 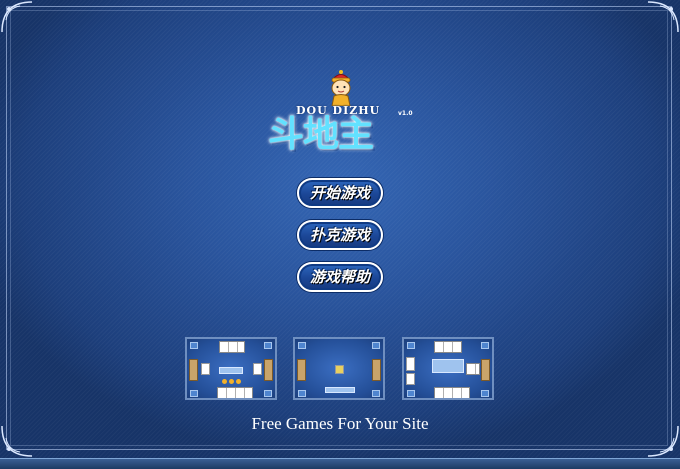 I want to click on poker-game-button: 扑克游戏, so click(x=340, y=235).